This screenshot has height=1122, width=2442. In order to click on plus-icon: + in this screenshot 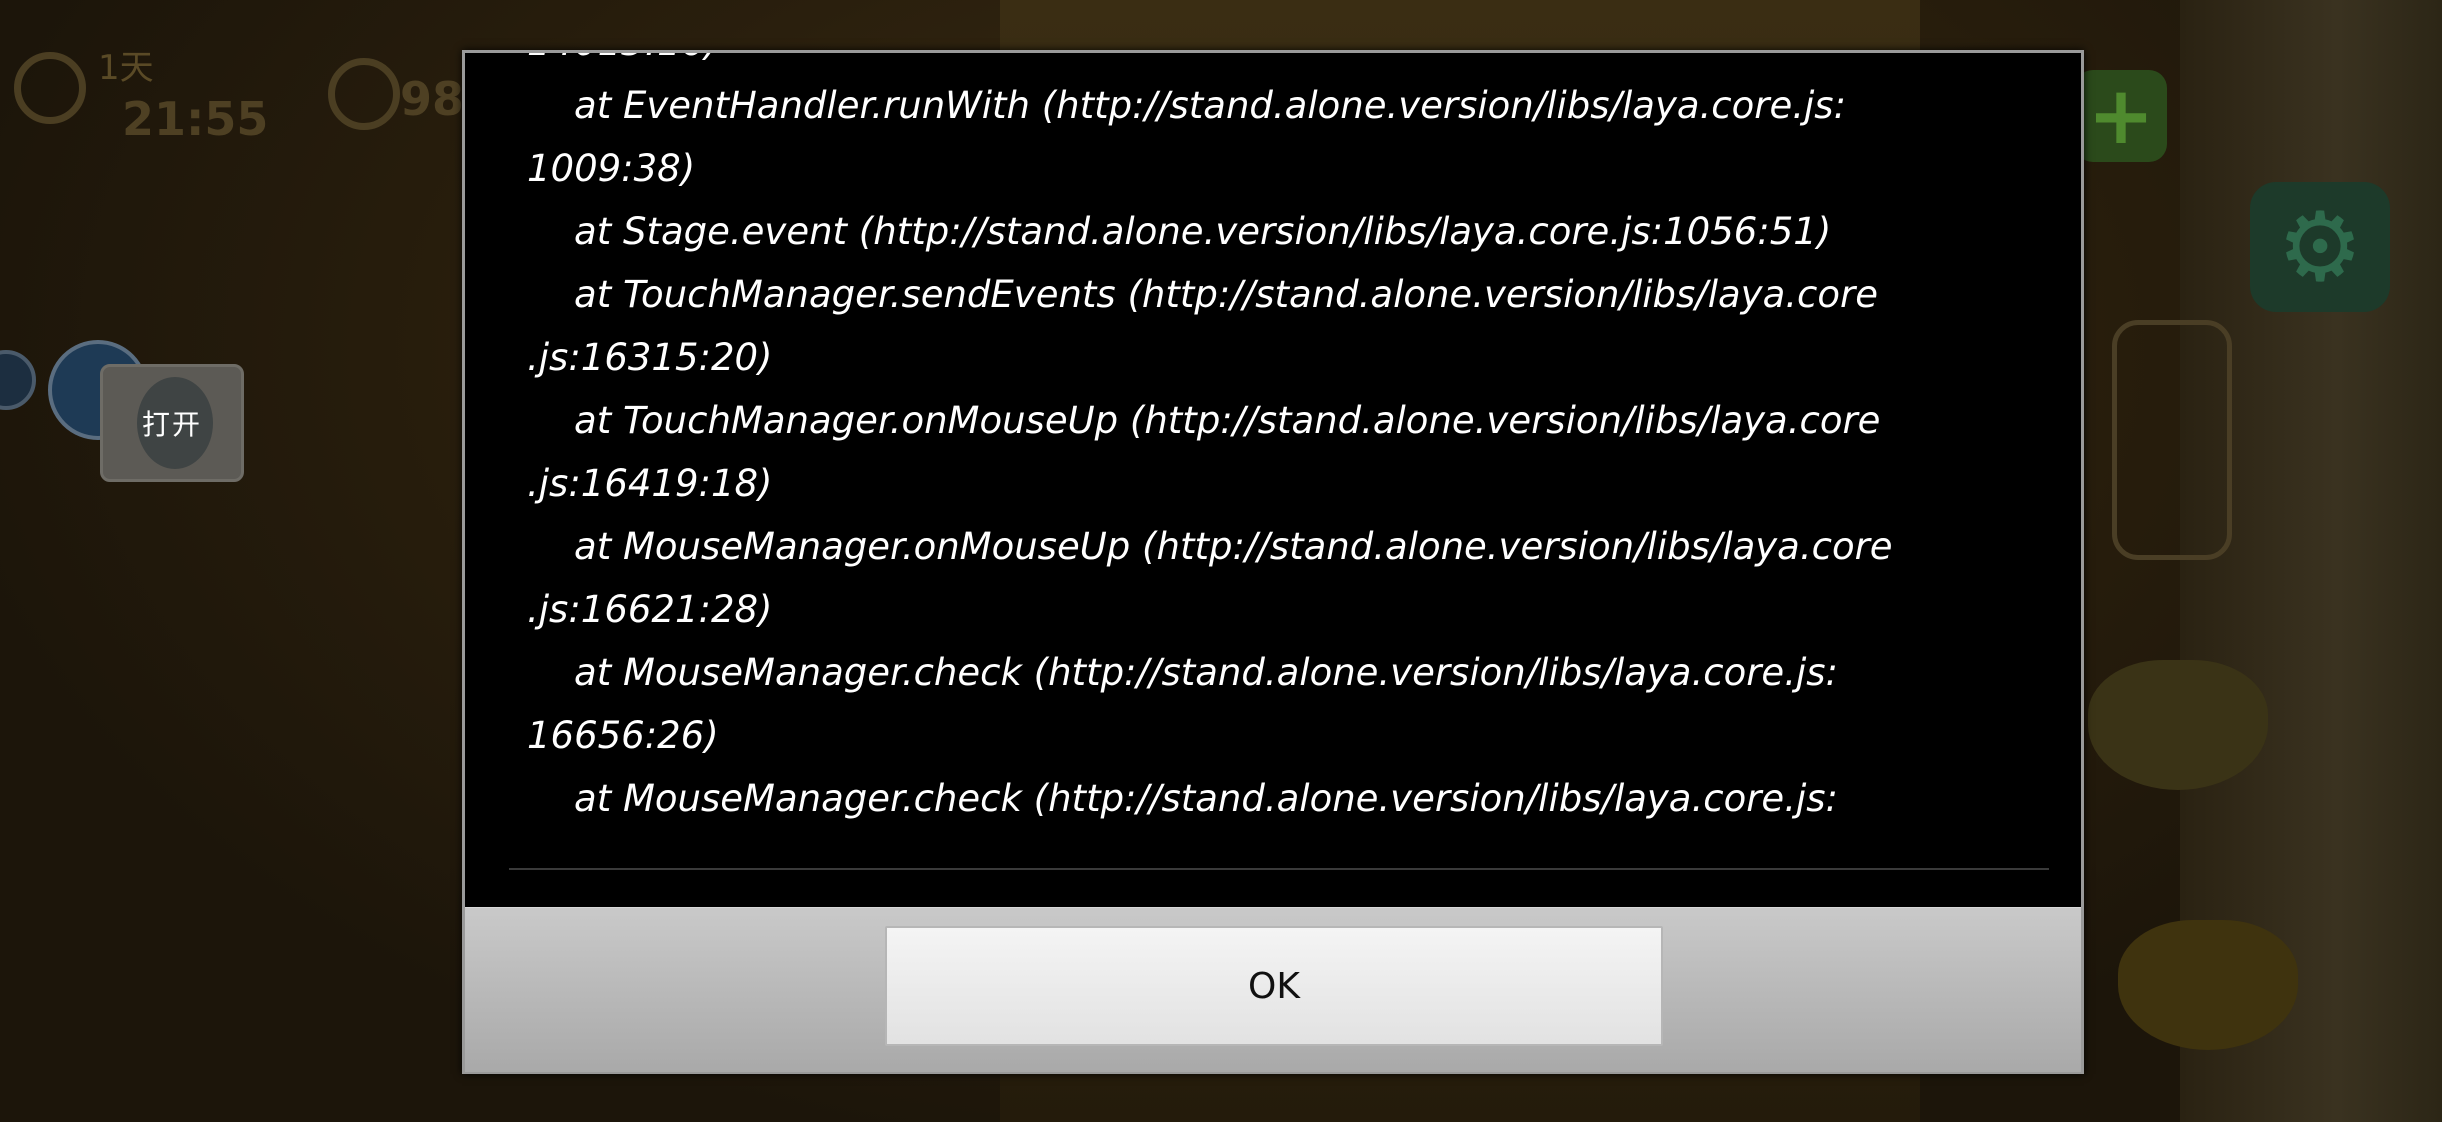, I will do `click(2121, 115)`.